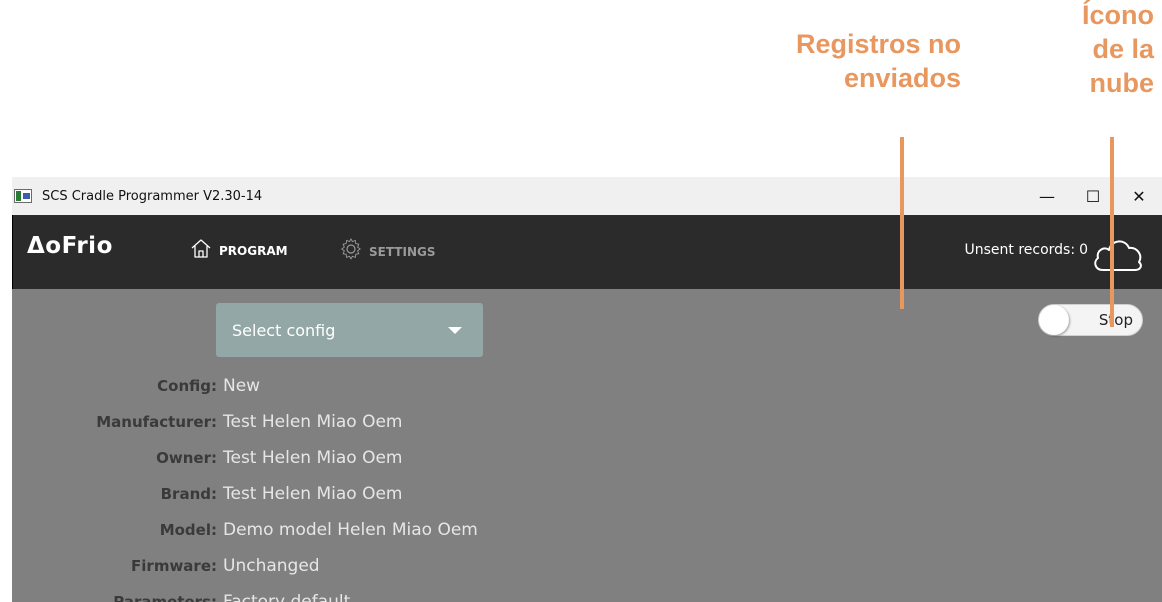 Image resolution: width=1162 pixels, height=602 pixels. I want to click on gear-icon, so click(351, 251).